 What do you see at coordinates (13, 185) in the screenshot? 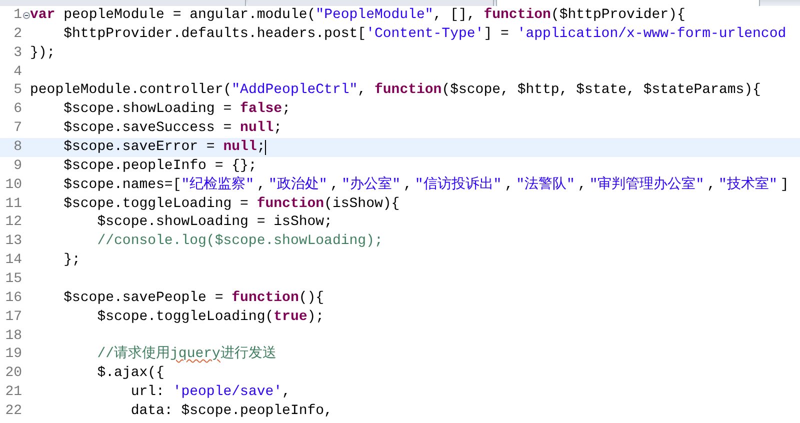
I see `line-number: 10` at bounding box center [13, 185].